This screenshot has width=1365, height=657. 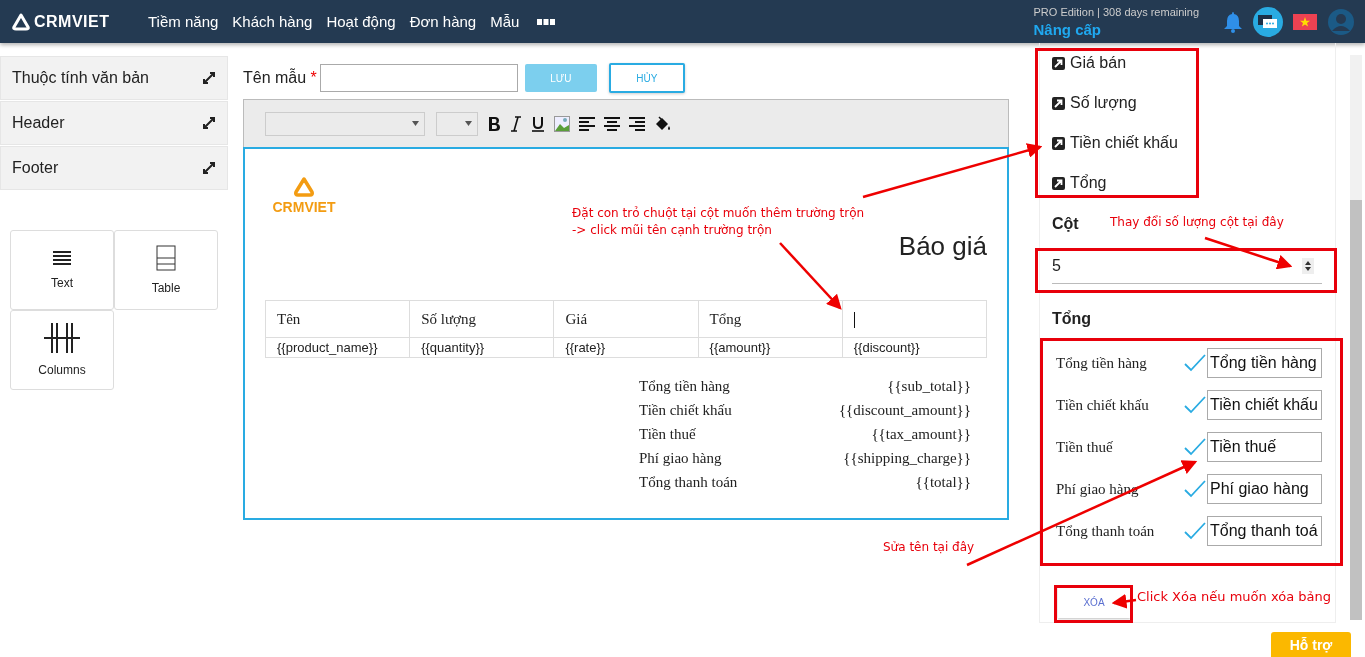 I want to click on total-name-input: Tổng thanh toá, so click(x=1264, y=531).